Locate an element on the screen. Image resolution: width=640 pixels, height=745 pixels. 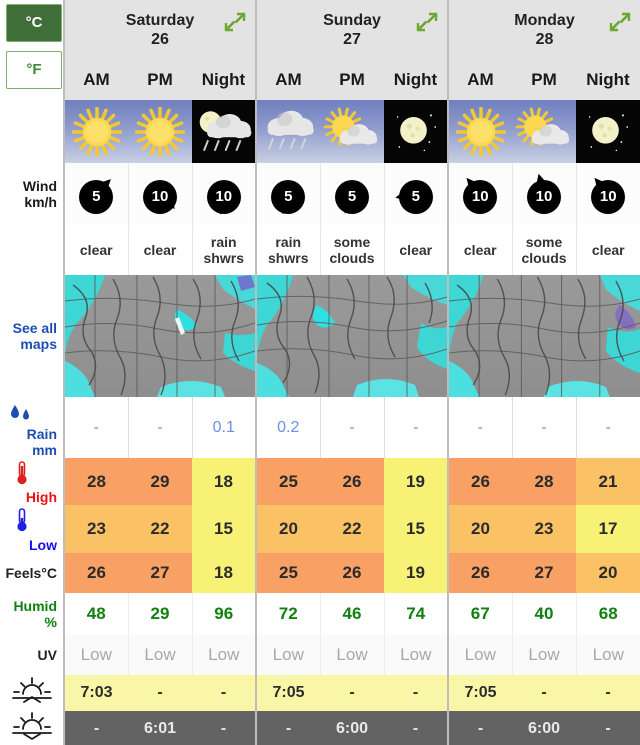
humidity-value: 68 is located at coordinates (607, 613).